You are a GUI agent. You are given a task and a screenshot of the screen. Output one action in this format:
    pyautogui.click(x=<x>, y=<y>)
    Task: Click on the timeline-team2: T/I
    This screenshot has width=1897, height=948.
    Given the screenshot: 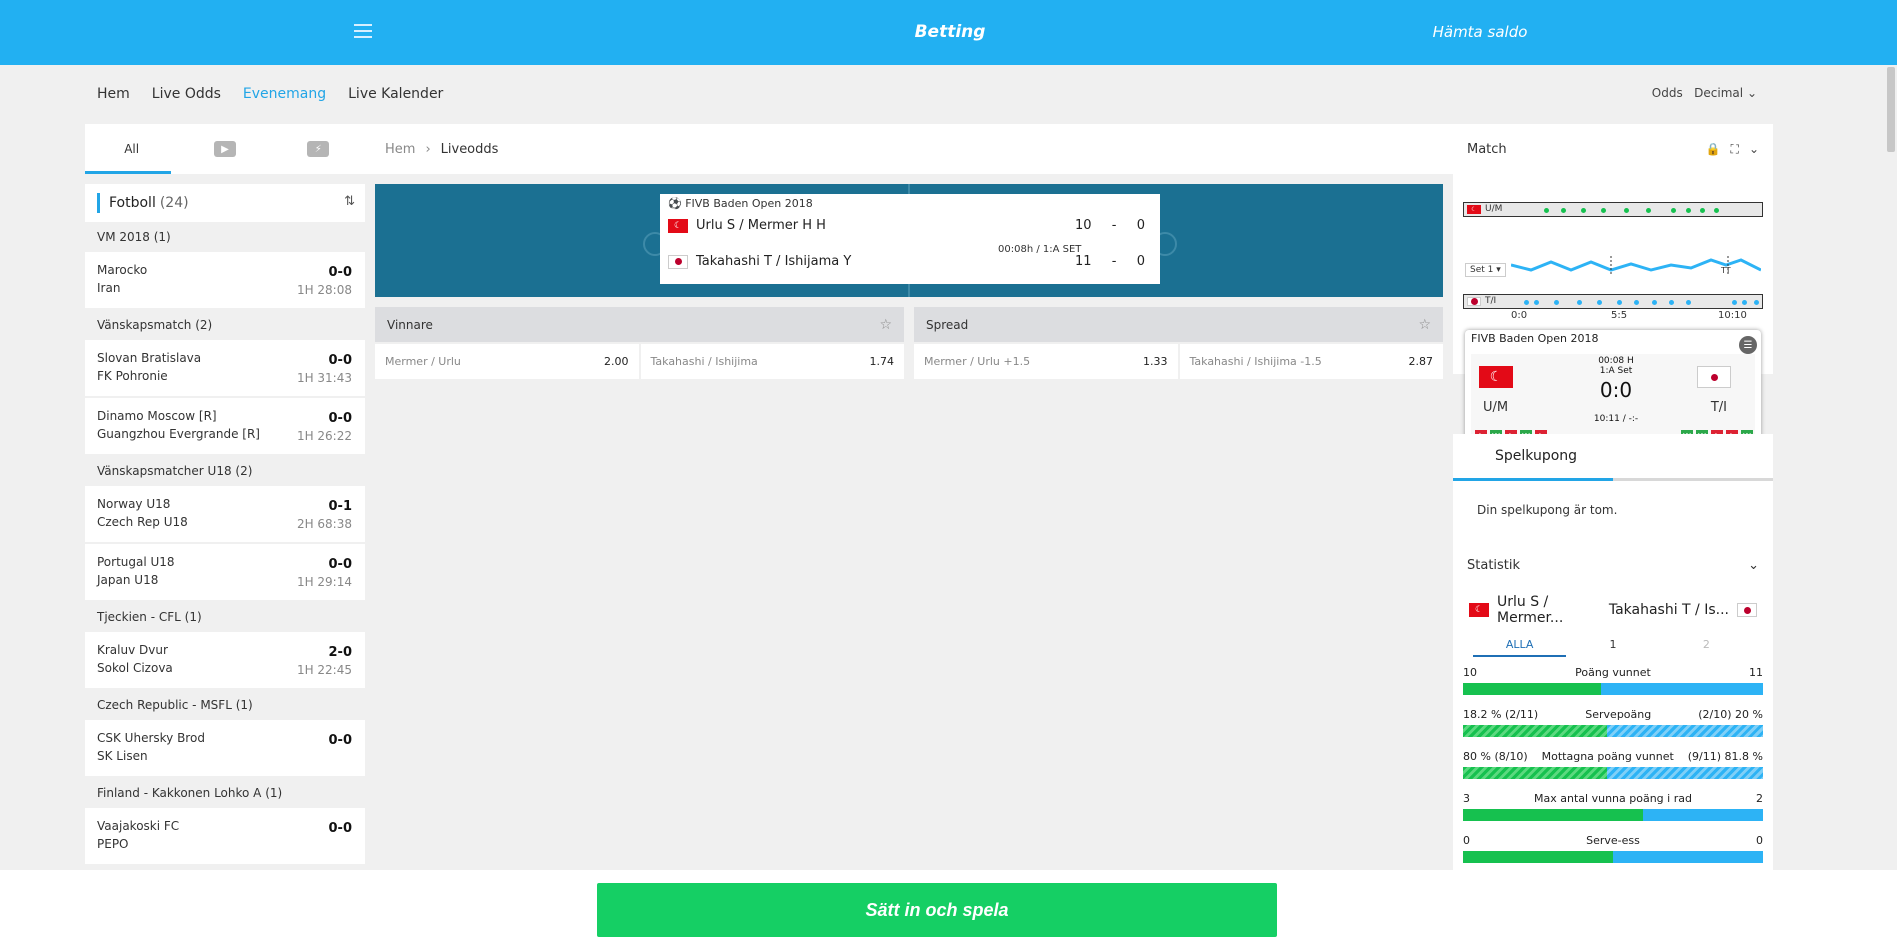 What is the action you would take?
    pyautogui.click(x=1613, y=301)
    